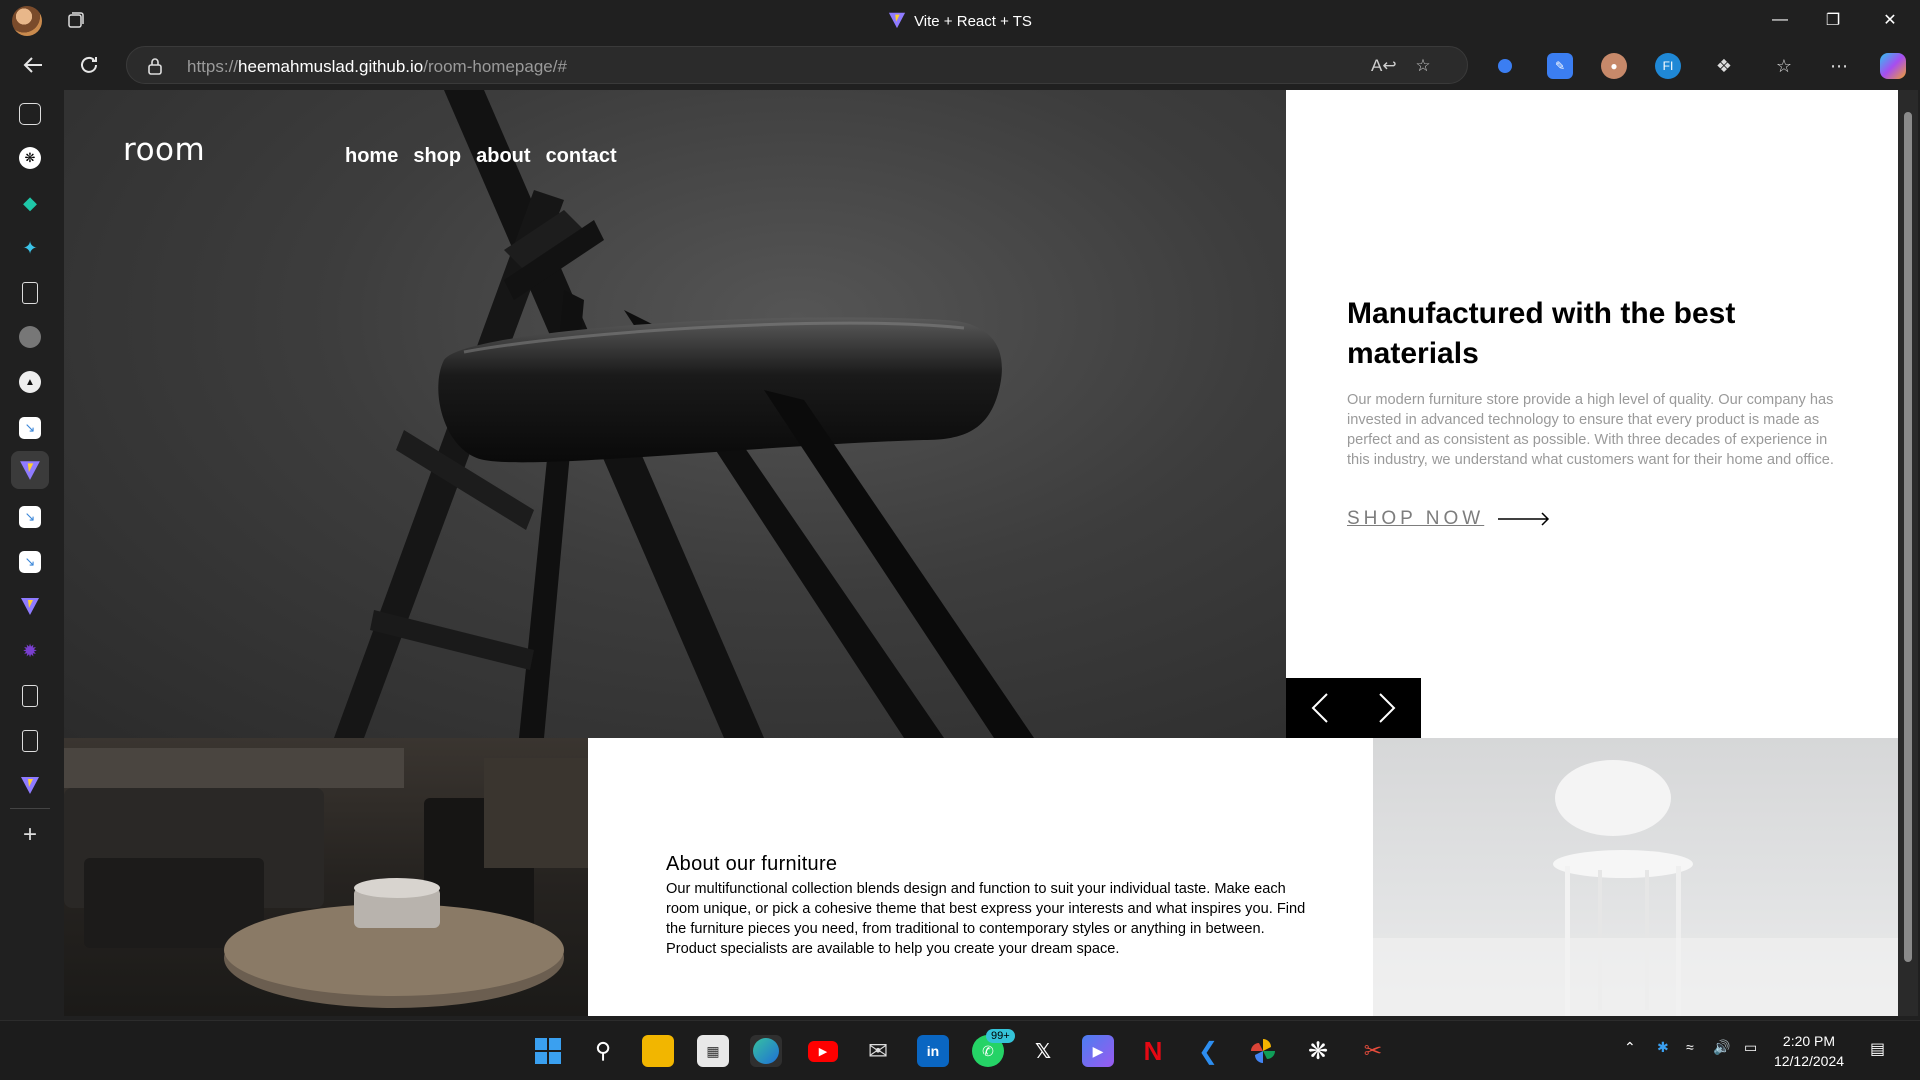 This screenshot has width=1920, height=1080. I want to click on linkedin-icon: in, so click(933, 1051).